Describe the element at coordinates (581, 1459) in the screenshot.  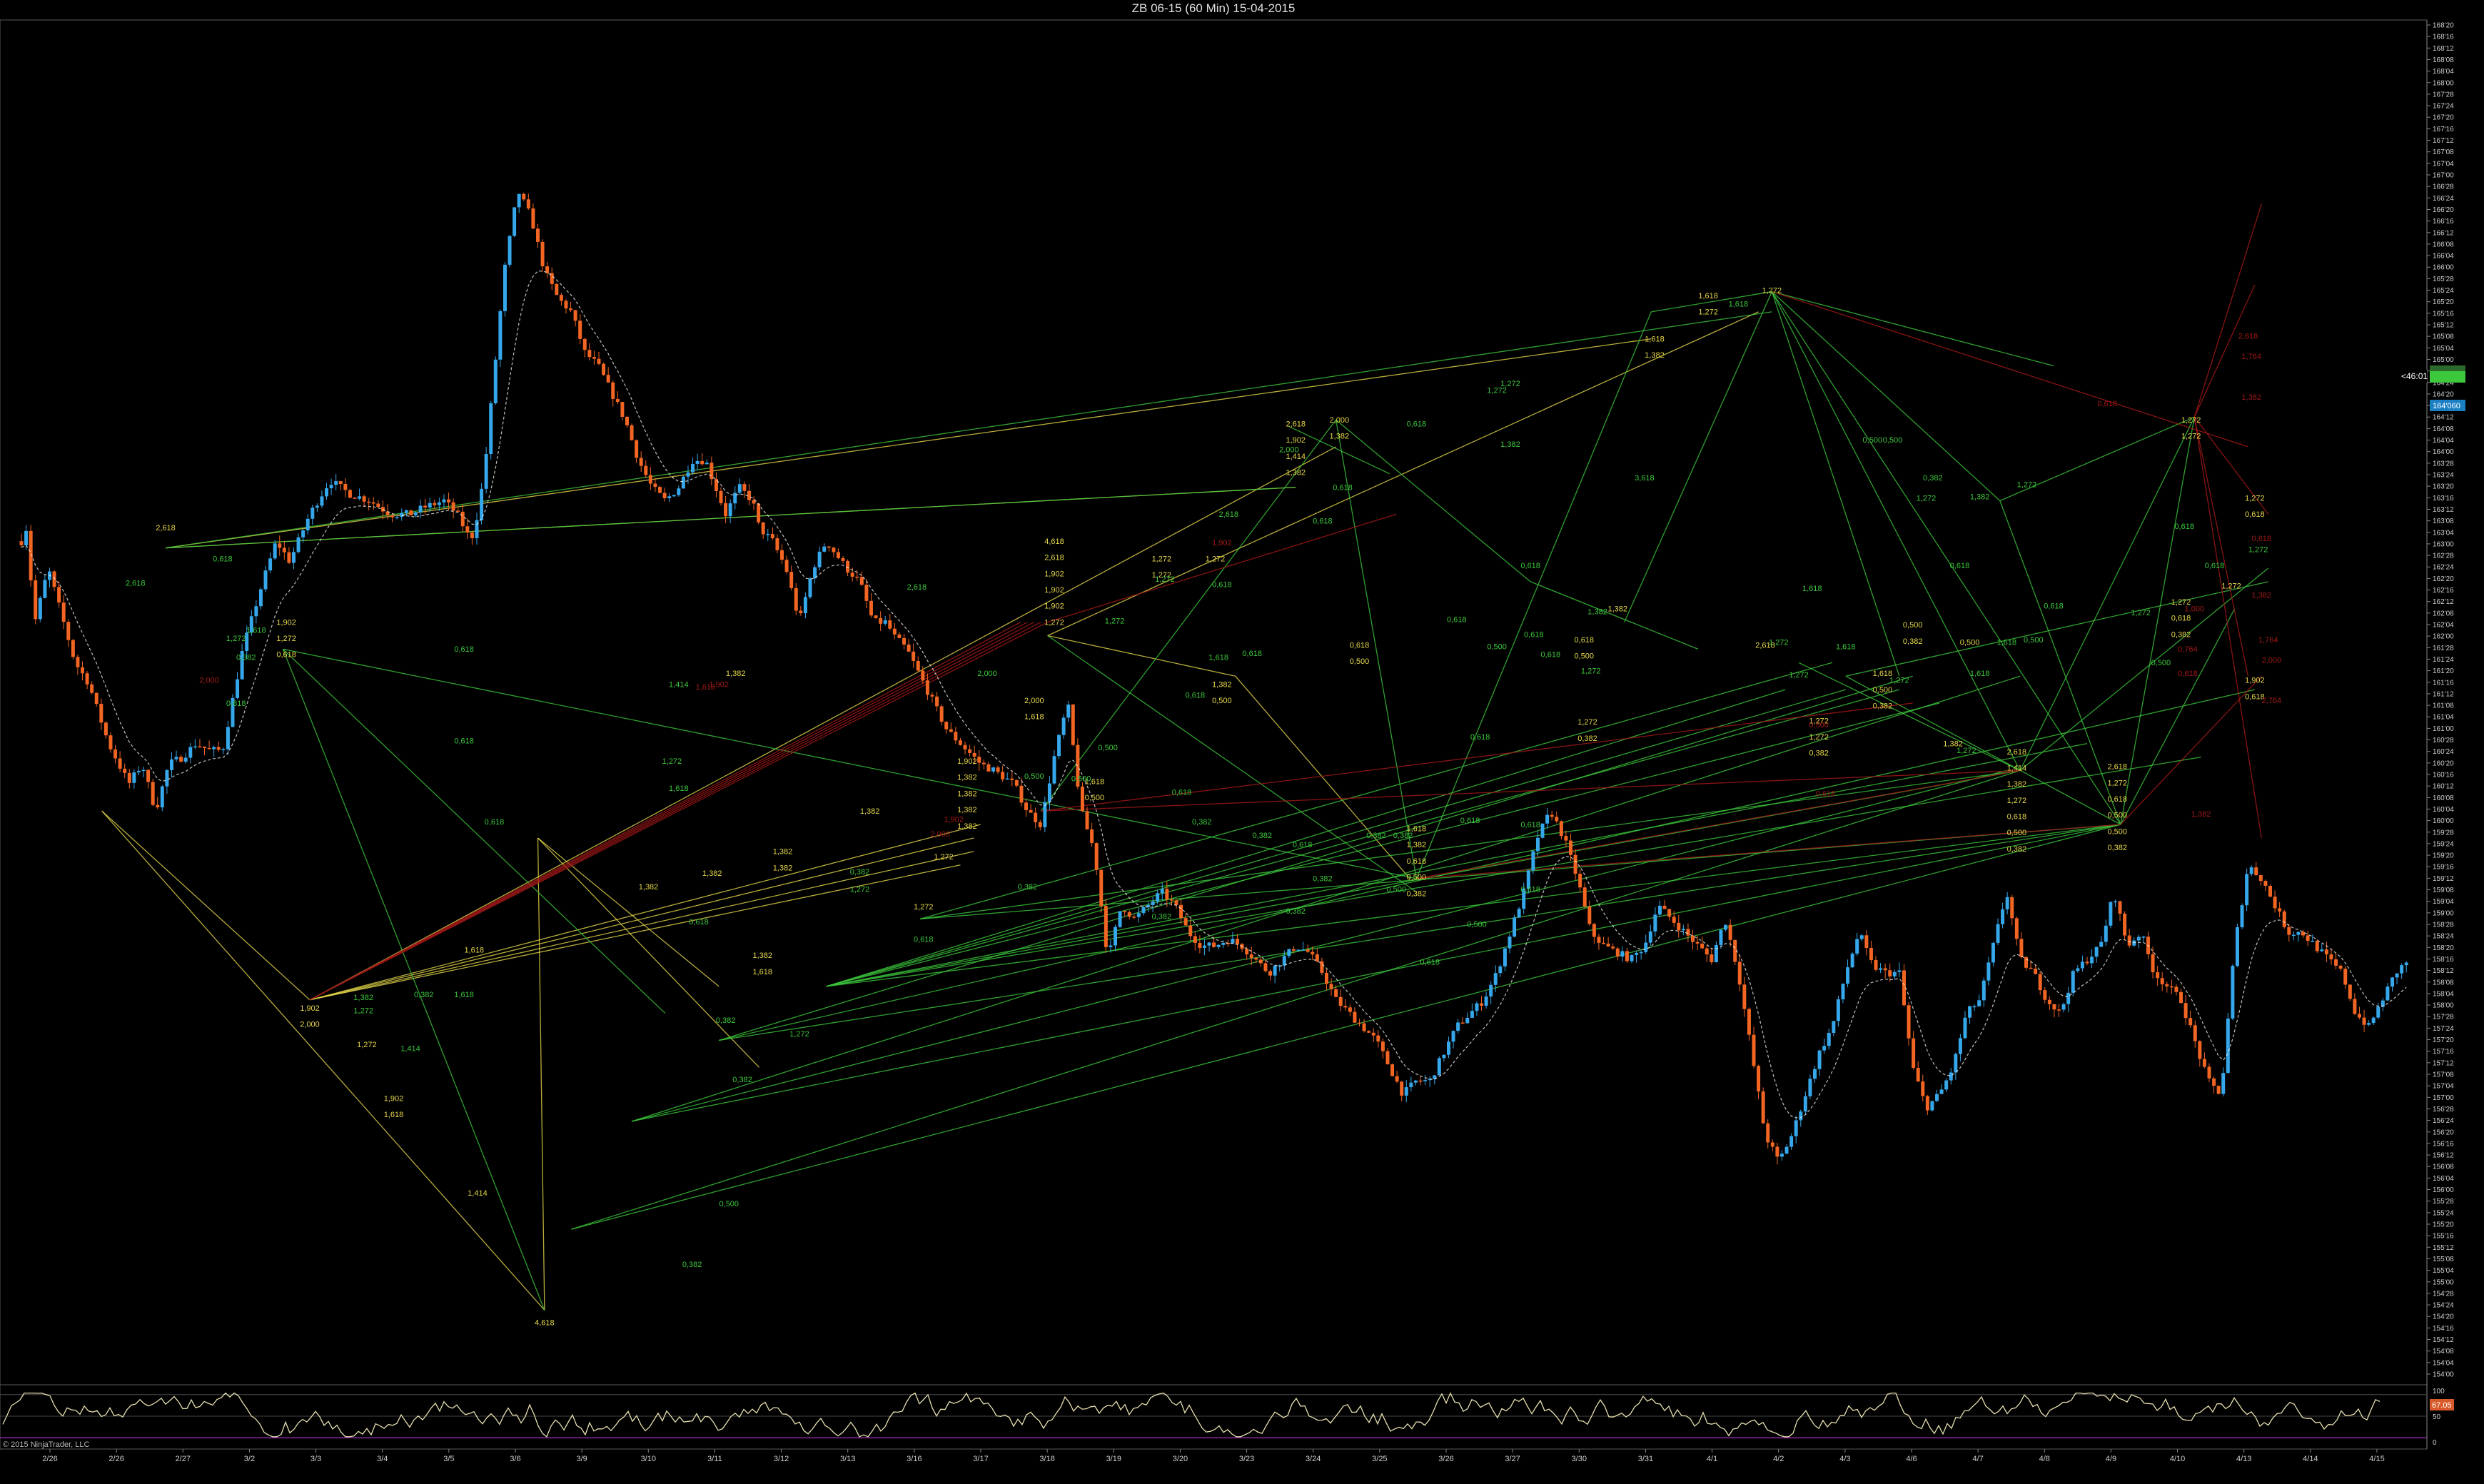
I see `x-tick-label: 3/9` at that location.